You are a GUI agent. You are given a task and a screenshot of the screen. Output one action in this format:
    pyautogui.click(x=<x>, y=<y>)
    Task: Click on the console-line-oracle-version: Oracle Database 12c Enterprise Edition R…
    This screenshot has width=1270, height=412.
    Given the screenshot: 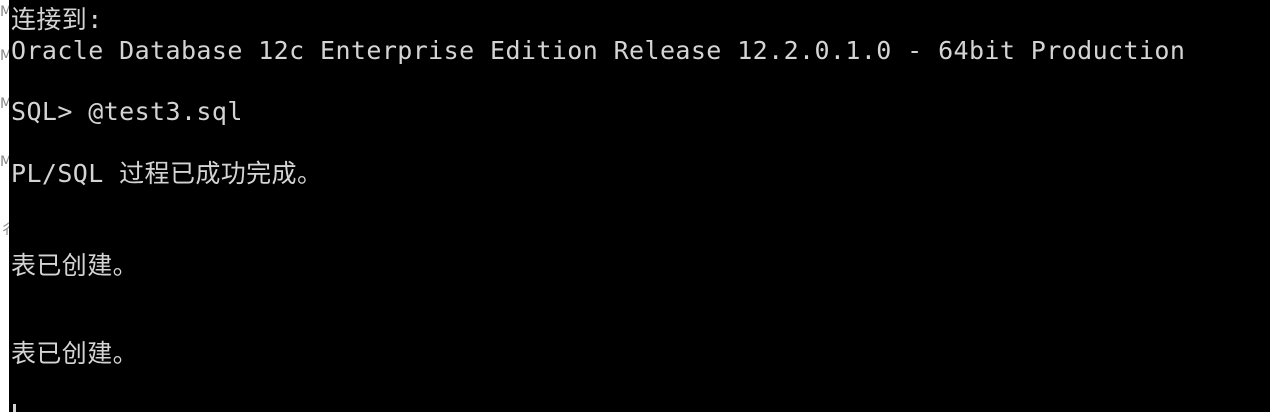 What is the action you would take?
    pyautogui.click(x=598, y=50)
    